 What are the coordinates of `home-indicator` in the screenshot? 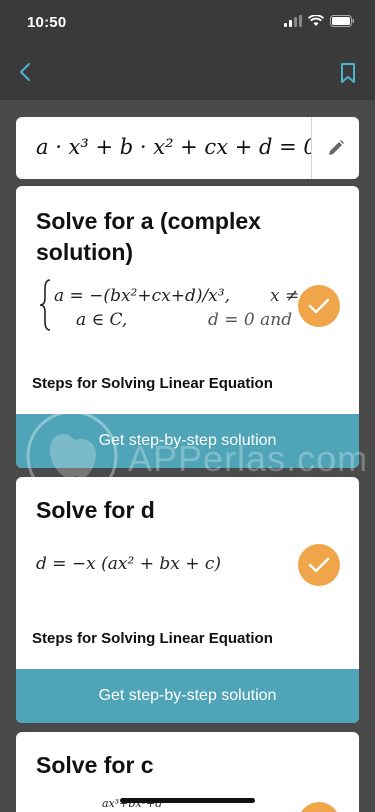 It's located at (187, 800).